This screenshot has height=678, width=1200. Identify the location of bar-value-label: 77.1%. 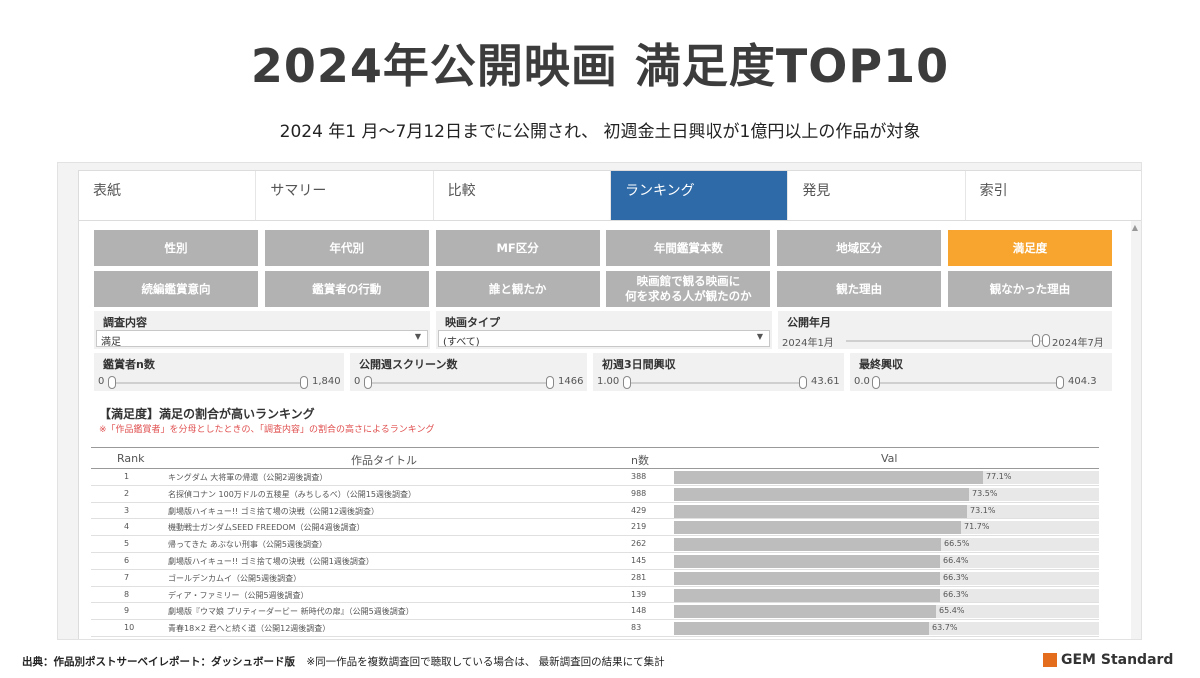
(999, 476).